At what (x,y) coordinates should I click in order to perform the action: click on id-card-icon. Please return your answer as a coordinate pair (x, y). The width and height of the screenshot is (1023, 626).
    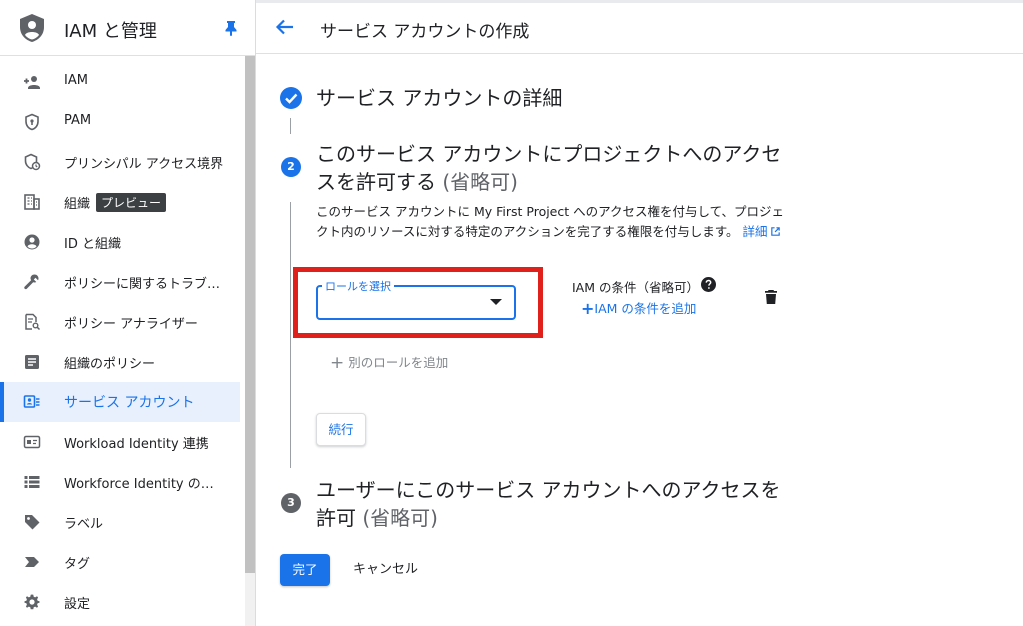
    Looking at the image, I should click on (32, 442).